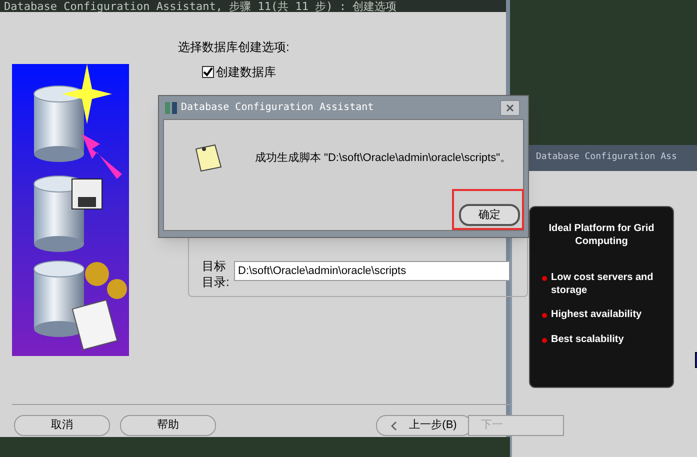 This screenshot has width=697, height=457. Describe the element at coordinates (372, 271) in the screenshot. I see `target-field: D:\soft\Oracle\admin\oracle\scripts` at that location.